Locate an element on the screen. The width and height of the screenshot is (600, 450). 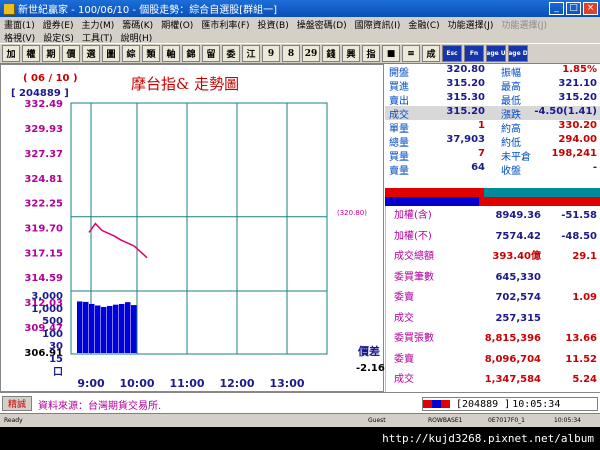
status-ready: Ready is located at coordinates (13, 420).